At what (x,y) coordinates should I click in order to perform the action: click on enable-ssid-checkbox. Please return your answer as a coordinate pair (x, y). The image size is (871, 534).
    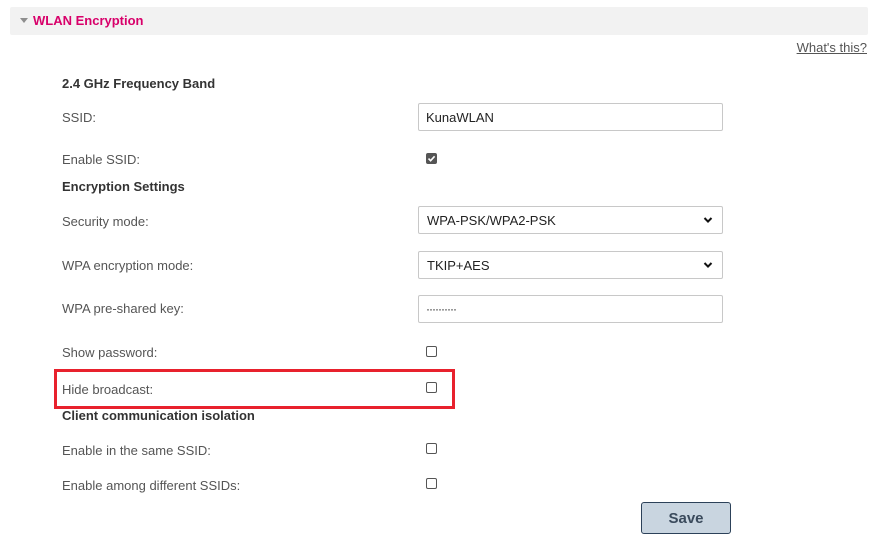
    Looking at the image, I should click on (431, 158).